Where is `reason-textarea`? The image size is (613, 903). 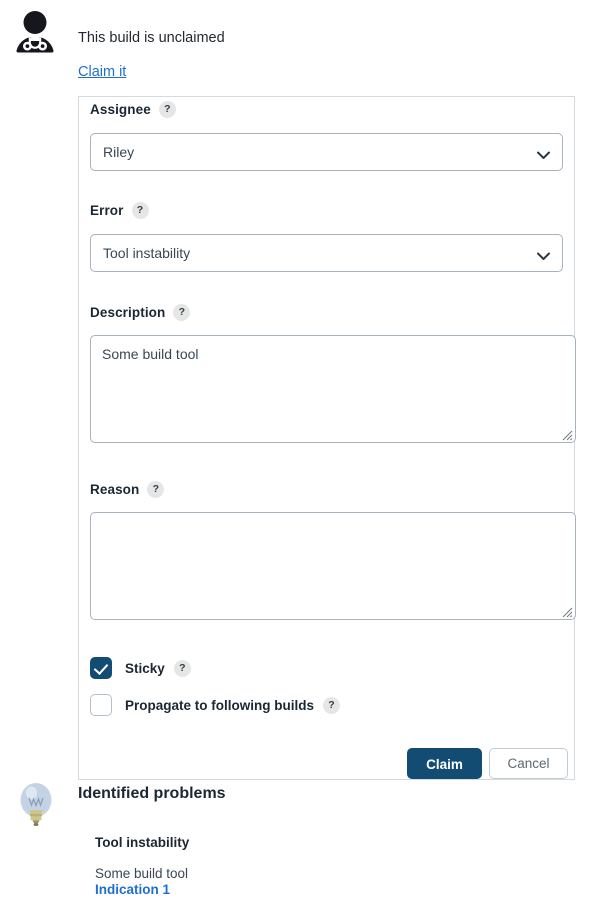 reason-textarea is located at coordinates (333, 566).